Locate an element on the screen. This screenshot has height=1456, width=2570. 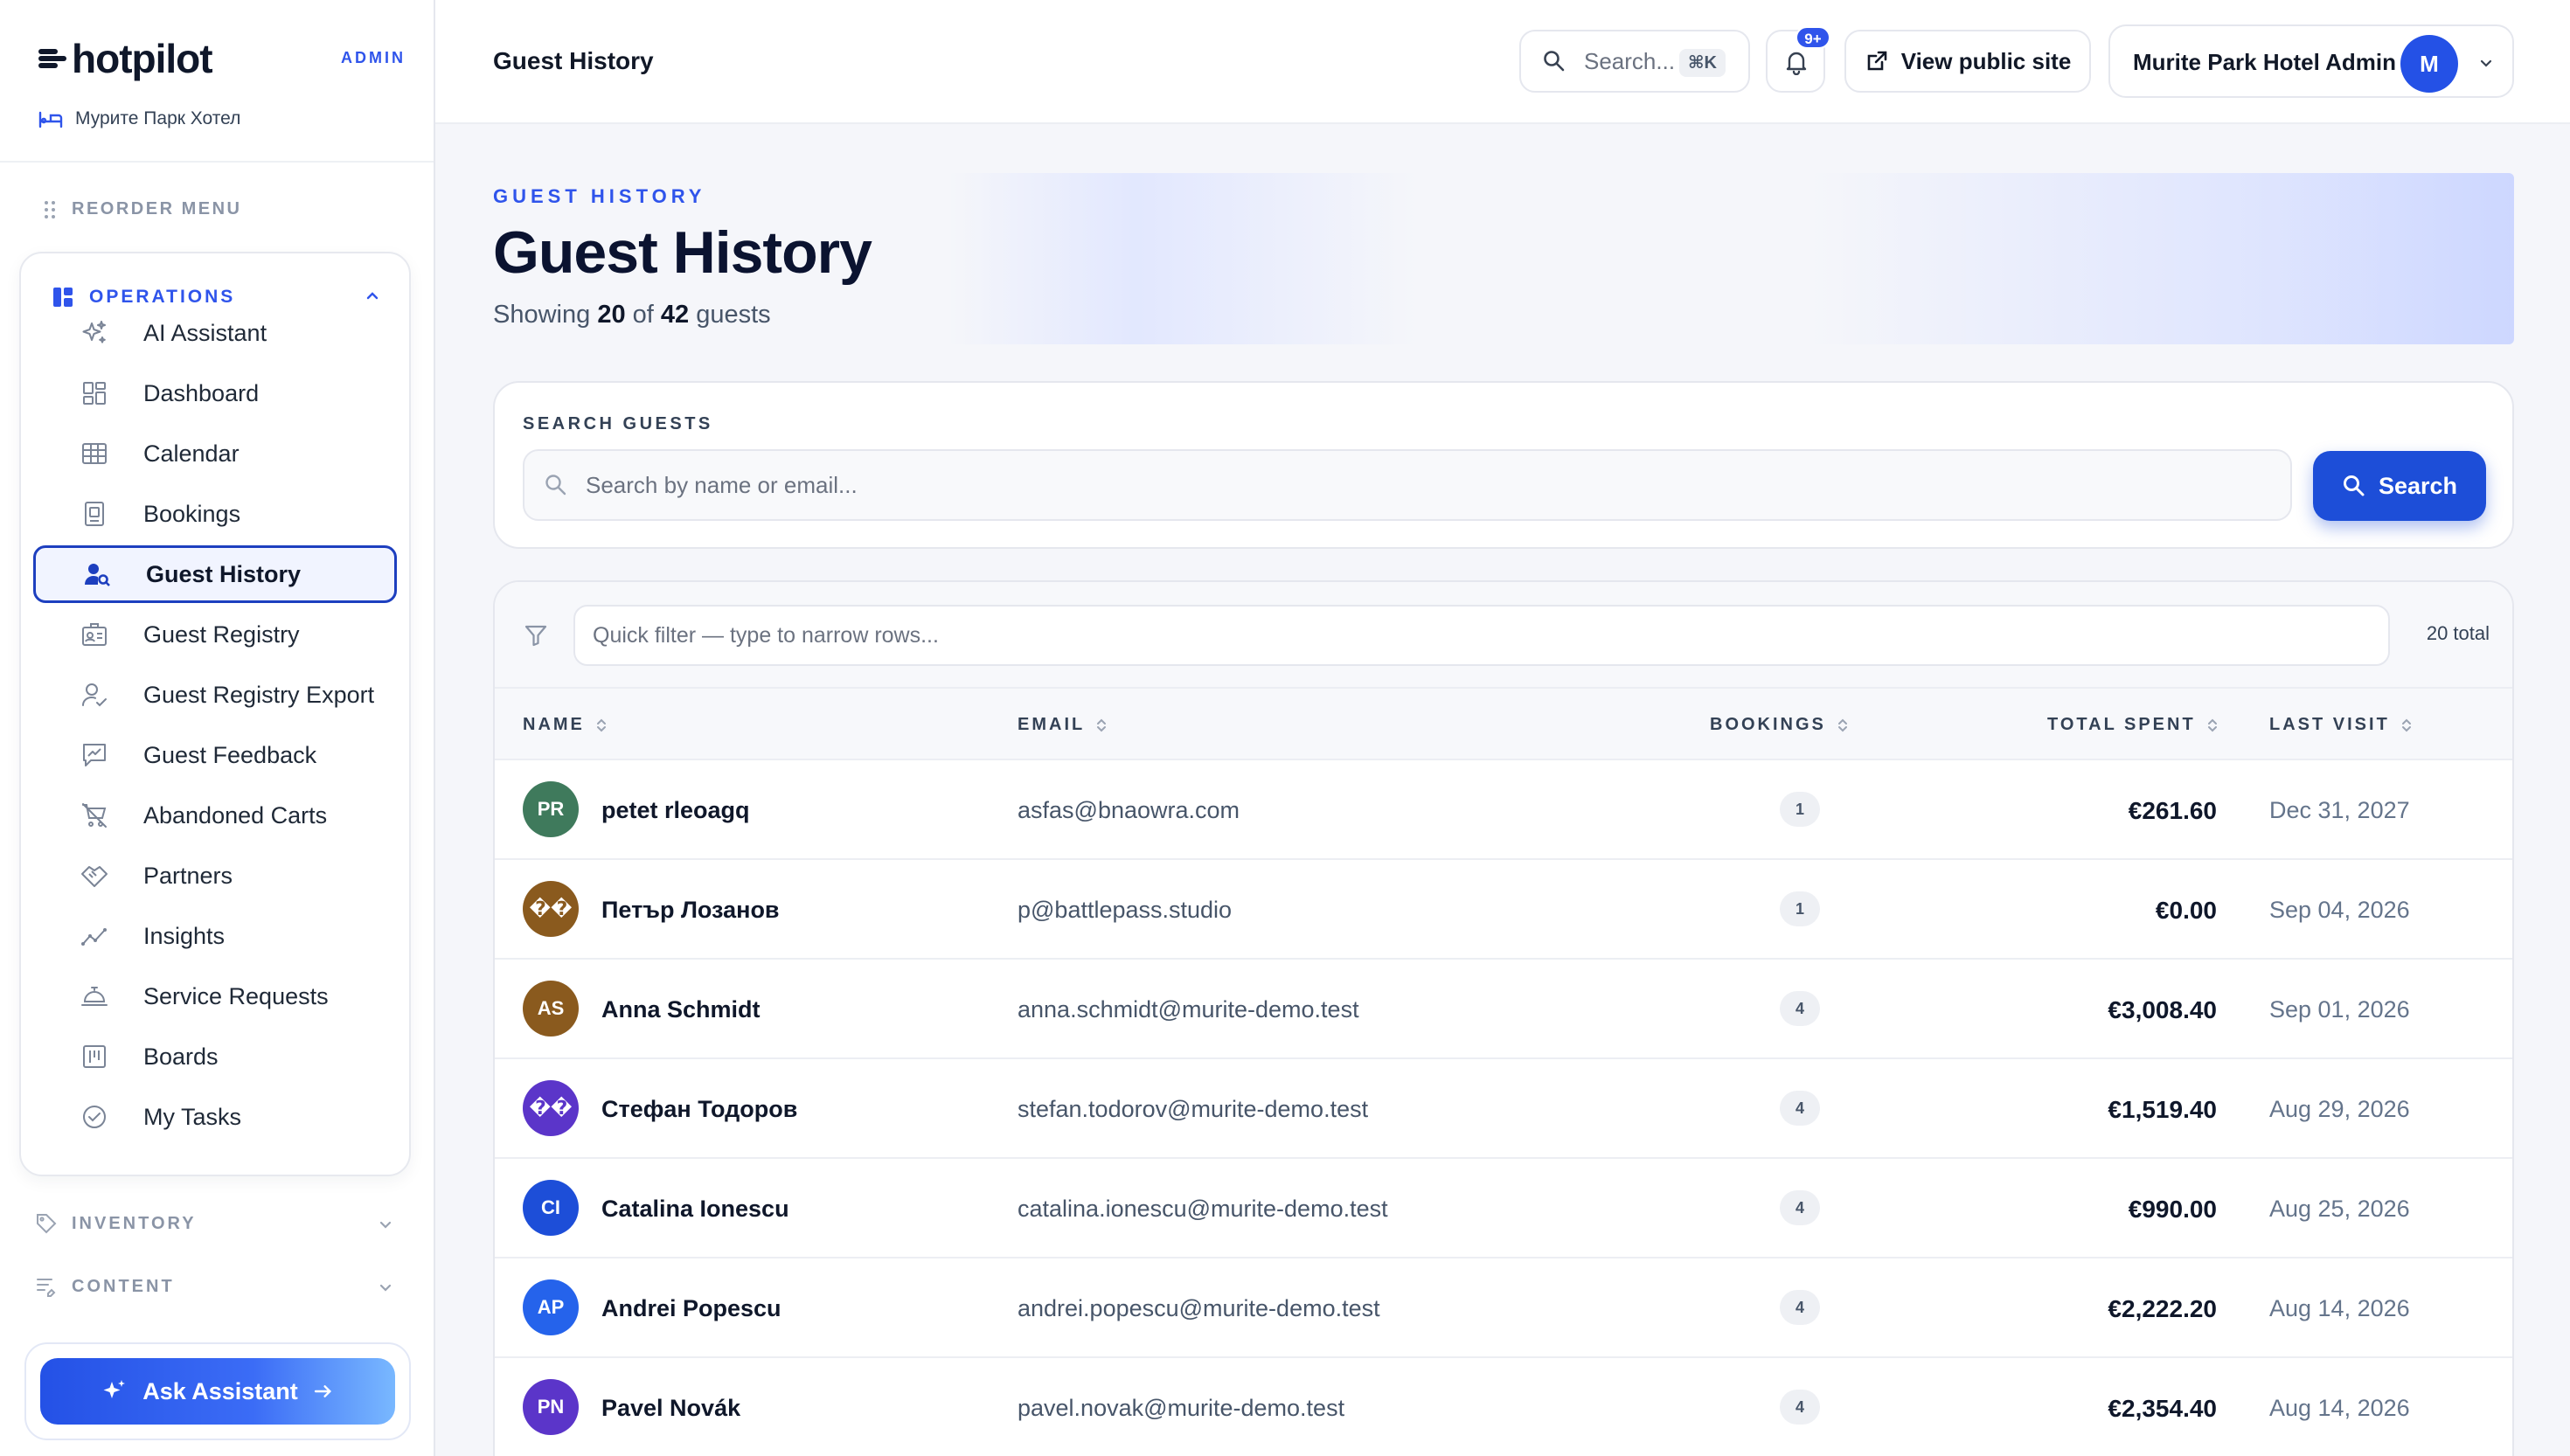
avatar: PN is located at coordinates (551, 1407).